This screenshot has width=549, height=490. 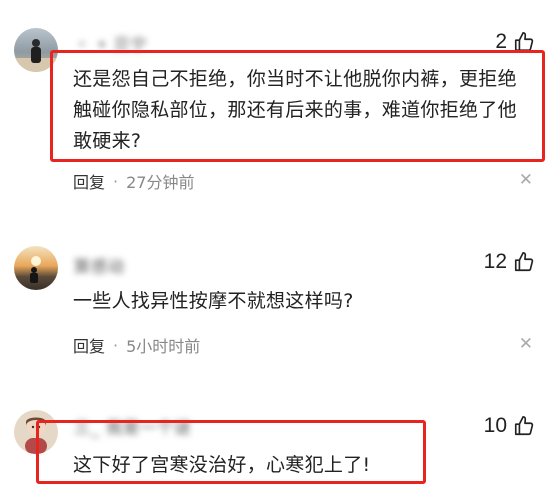 What do you see at coordinates (160, 182) in the screenshot?
I see `timestamp: 27分钟前` at bounding box center [160, 182].